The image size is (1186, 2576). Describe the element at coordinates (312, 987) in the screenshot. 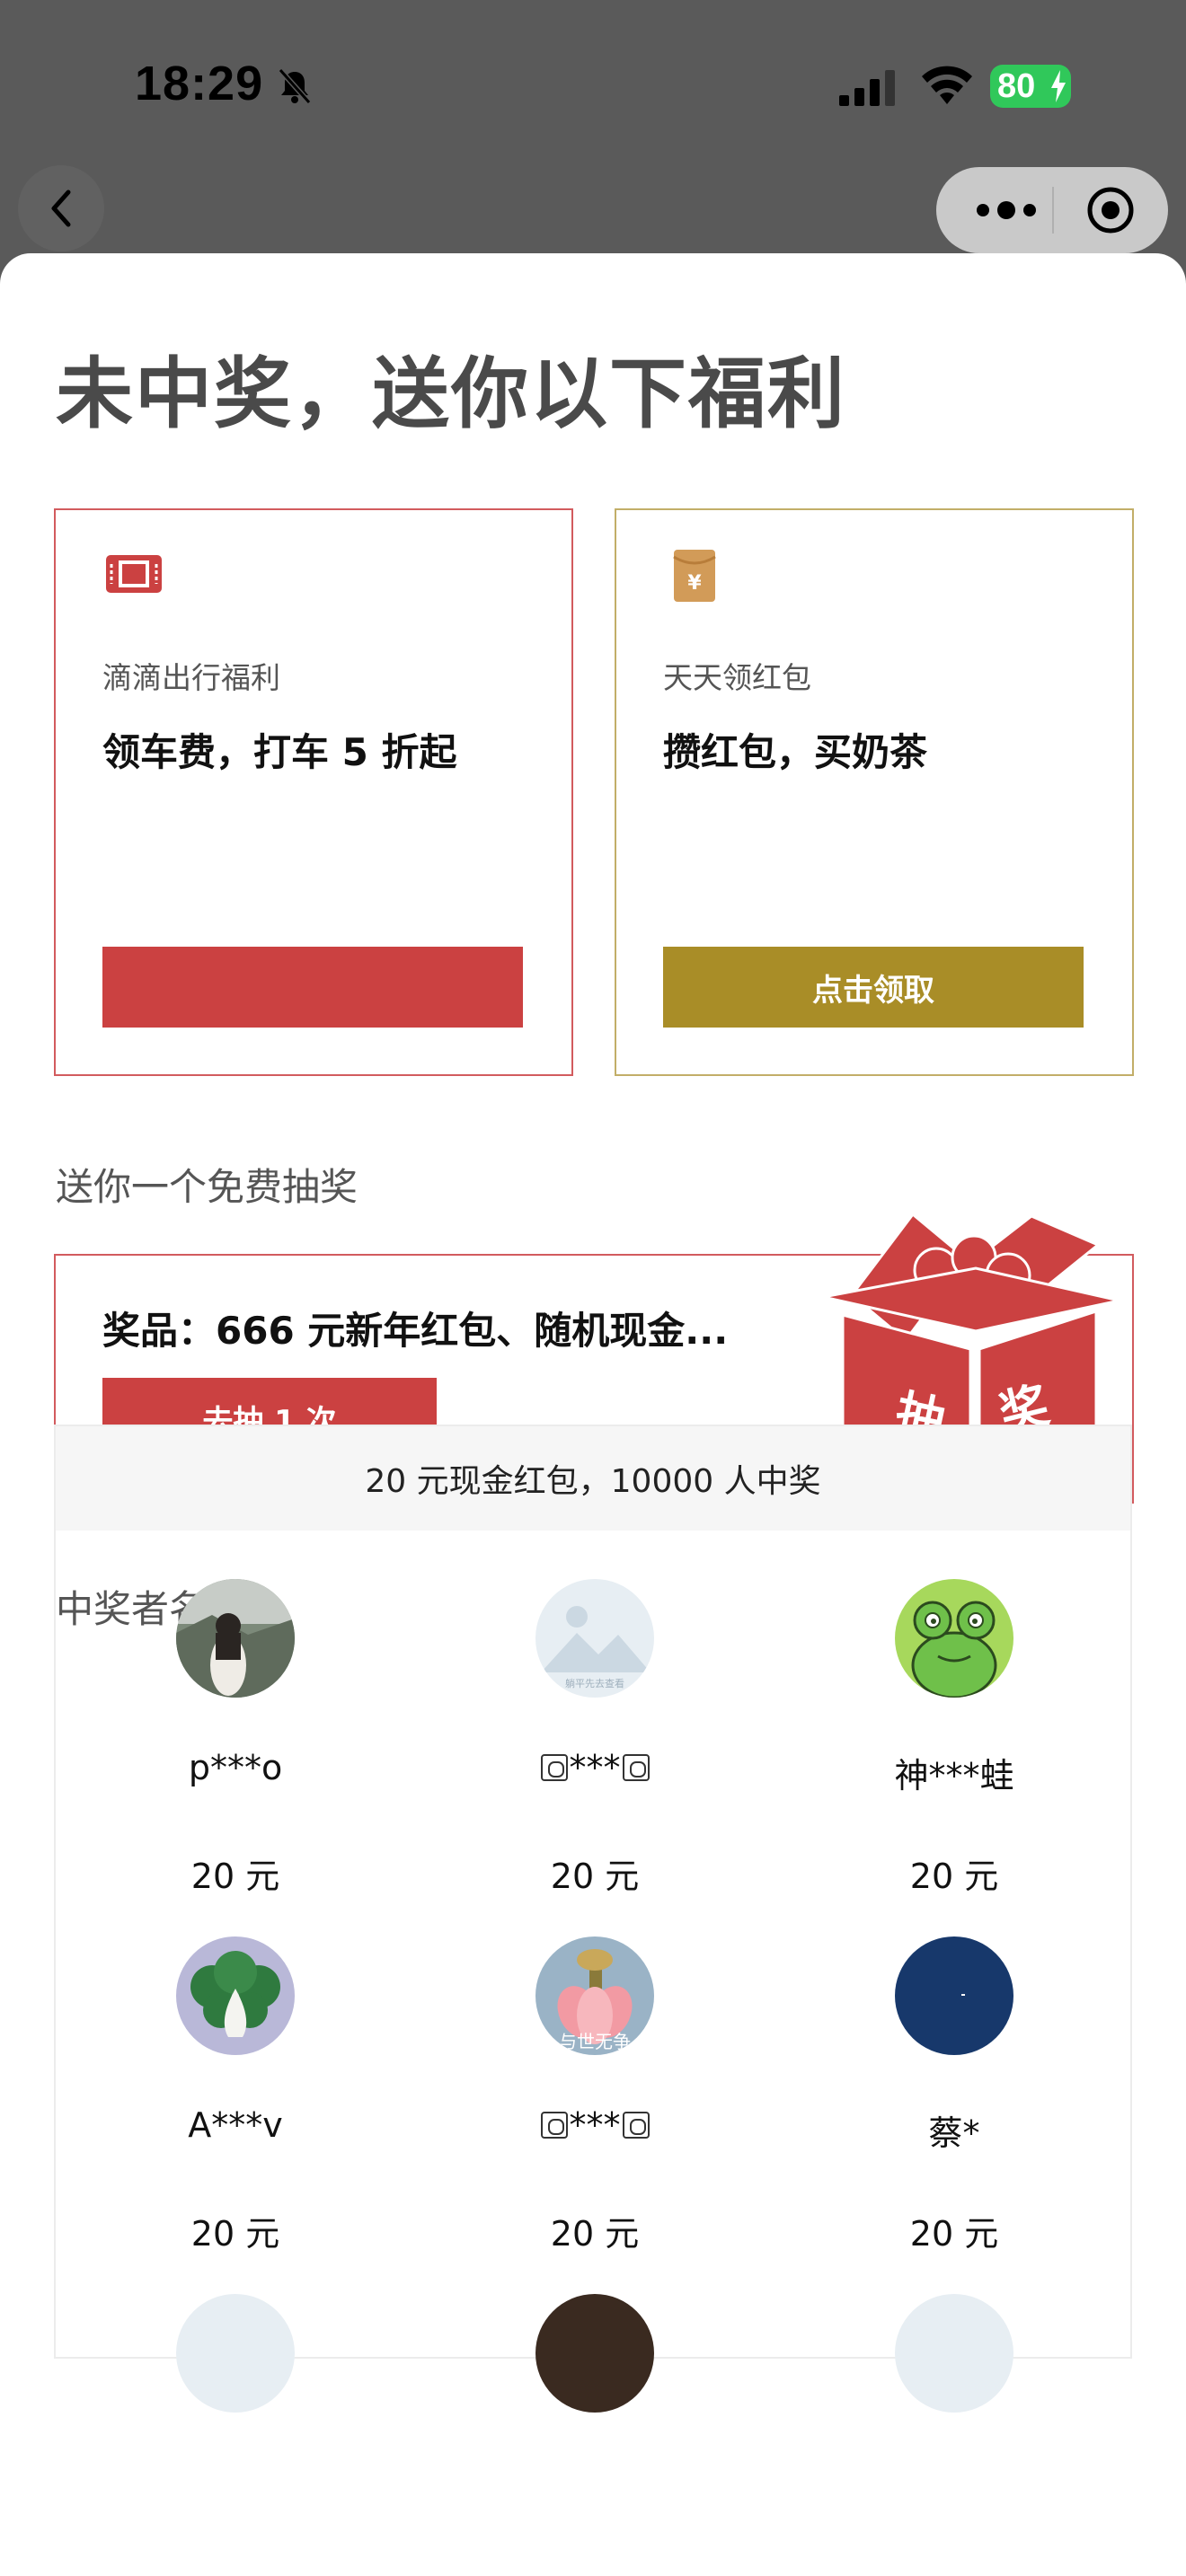

I see `didi-claim-button` at that location.